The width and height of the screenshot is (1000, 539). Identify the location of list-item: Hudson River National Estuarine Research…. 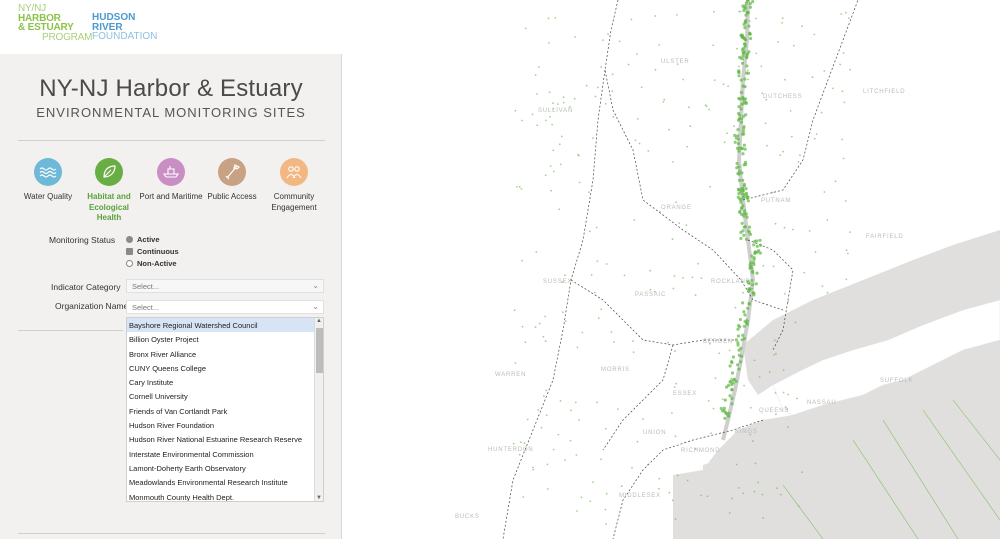
(225, 439).